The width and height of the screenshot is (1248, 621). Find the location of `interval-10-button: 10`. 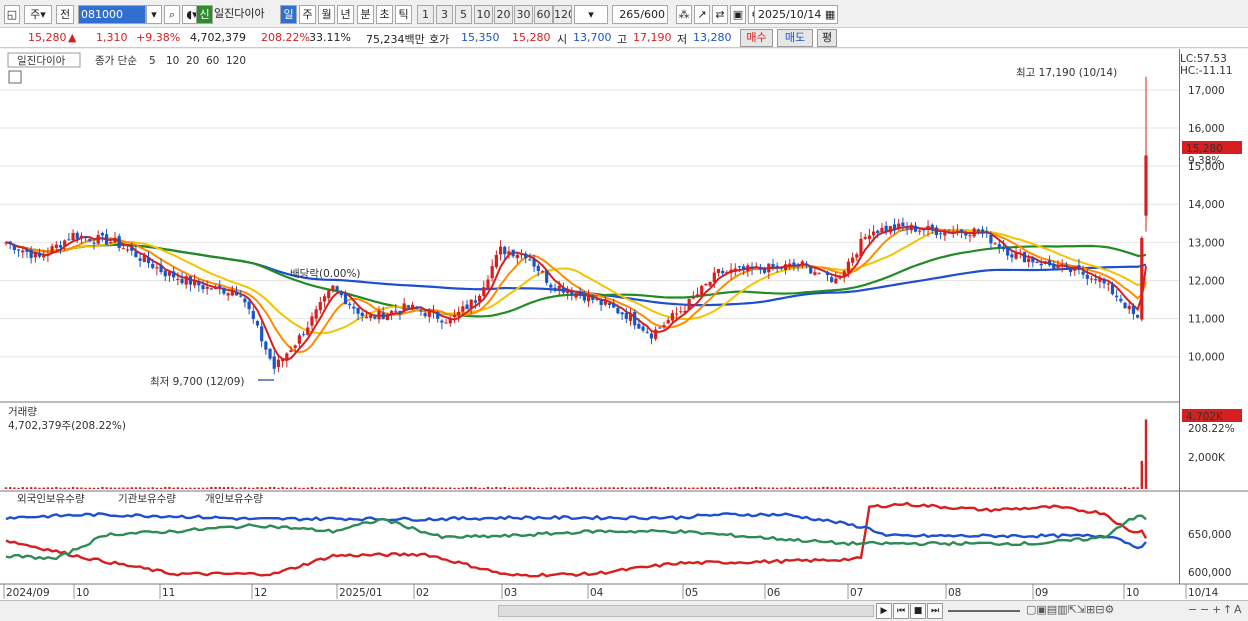

interval-10-button: 10 is located at coordinates (483, 14).